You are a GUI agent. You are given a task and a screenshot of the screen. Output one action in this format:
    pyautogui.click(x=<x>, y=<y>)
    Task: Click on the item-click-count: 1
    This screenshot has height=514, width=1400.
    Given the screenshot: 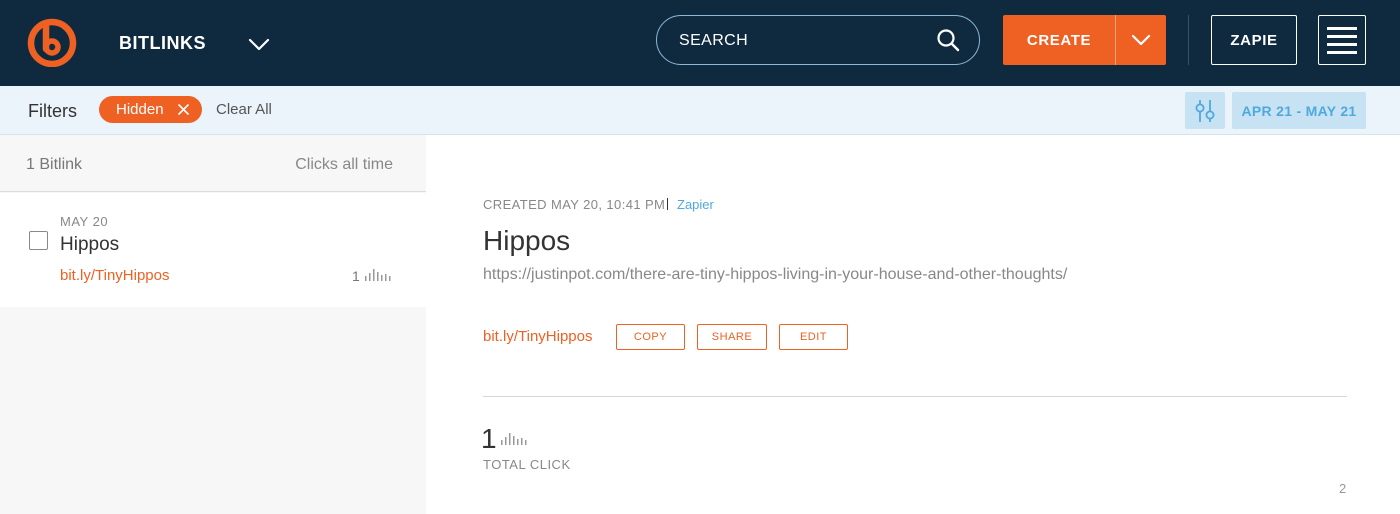 What is the action you would take?
    pyautogui.click(x=356, y=276)
    